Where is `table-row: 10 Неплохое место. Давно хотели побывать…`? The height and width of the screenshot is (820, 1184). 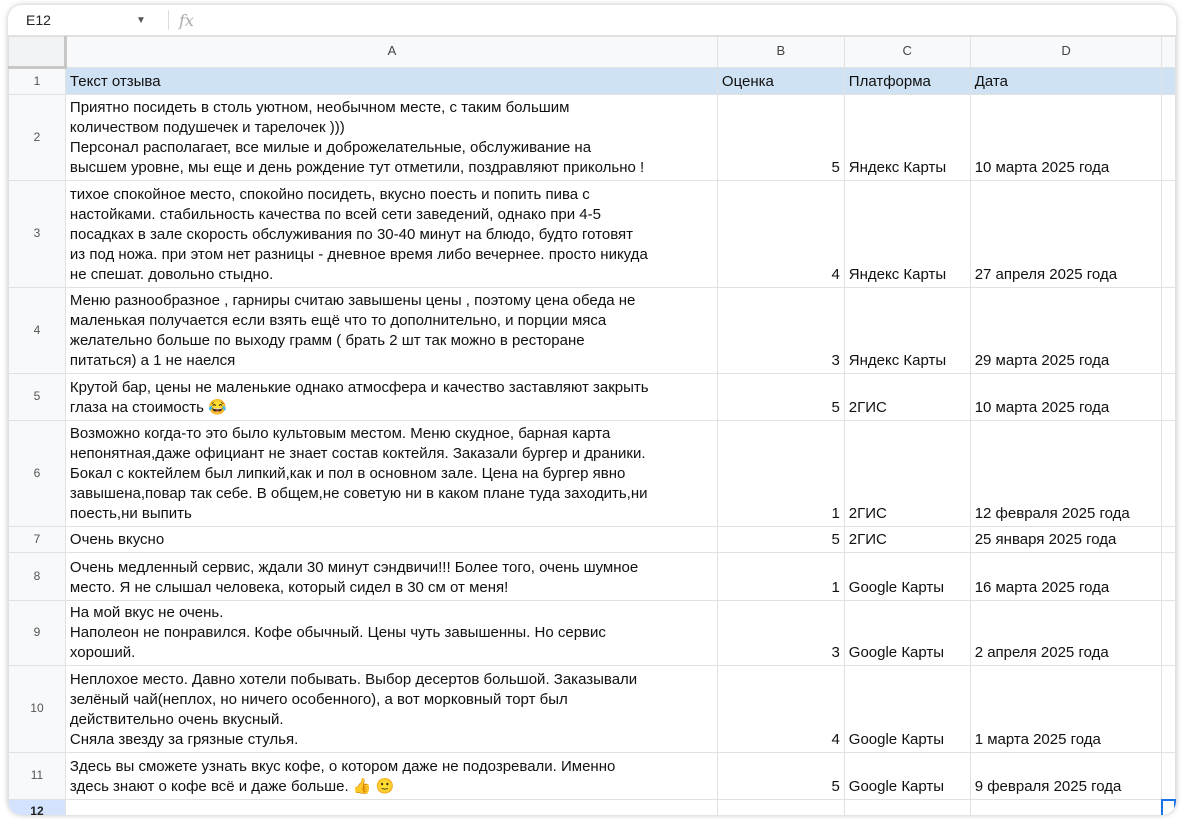
table-row: 10 Неплохое место. Давно хотели побывать… is located at coordinates (592, 709).